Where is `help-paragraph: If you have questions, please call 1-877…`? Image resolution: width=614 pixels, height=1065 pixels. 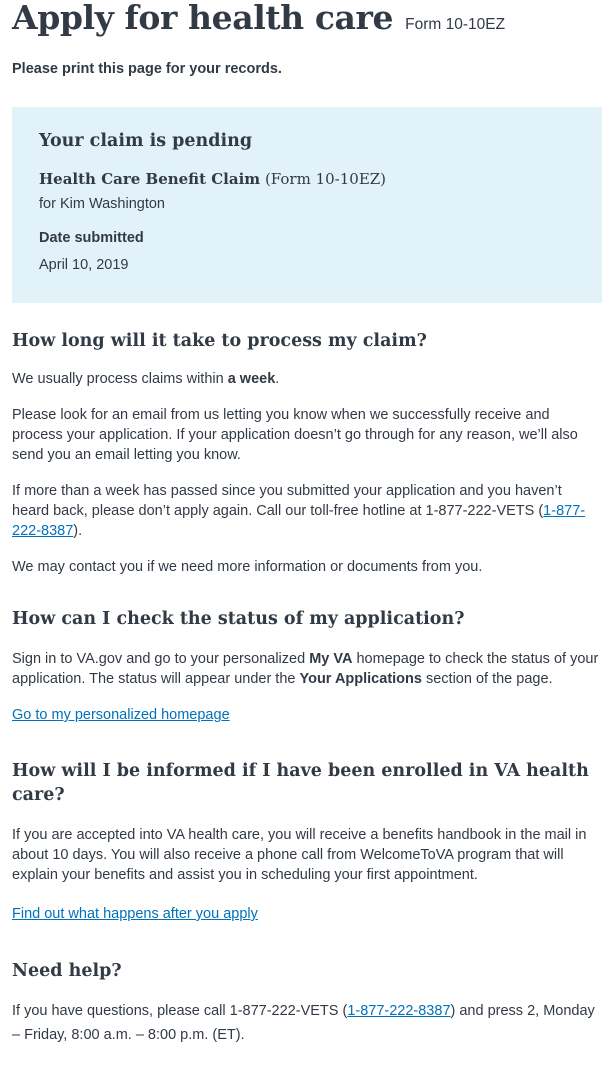 help-paragraph: If you have questions, please call 1-877… is located at coordinates (307, 1023).